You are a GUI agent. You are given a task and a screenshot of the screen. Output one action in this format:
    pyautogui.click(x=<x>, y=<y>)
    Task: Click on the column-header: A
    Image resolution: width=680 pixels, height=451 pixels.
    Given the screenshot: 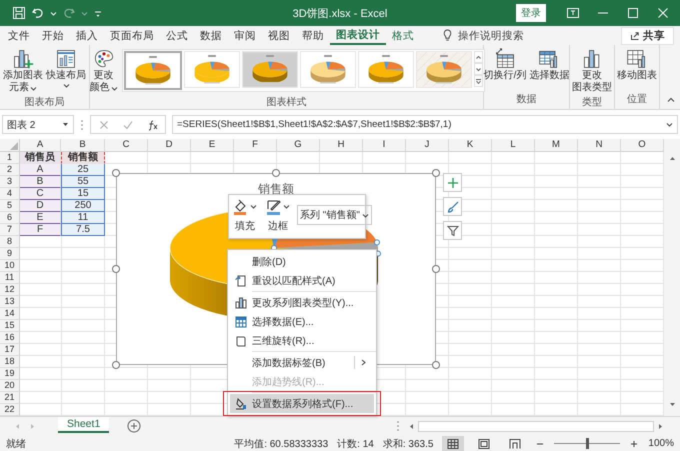 What is the action you would take?
    pyautogui.click(x=40, y=145)
    